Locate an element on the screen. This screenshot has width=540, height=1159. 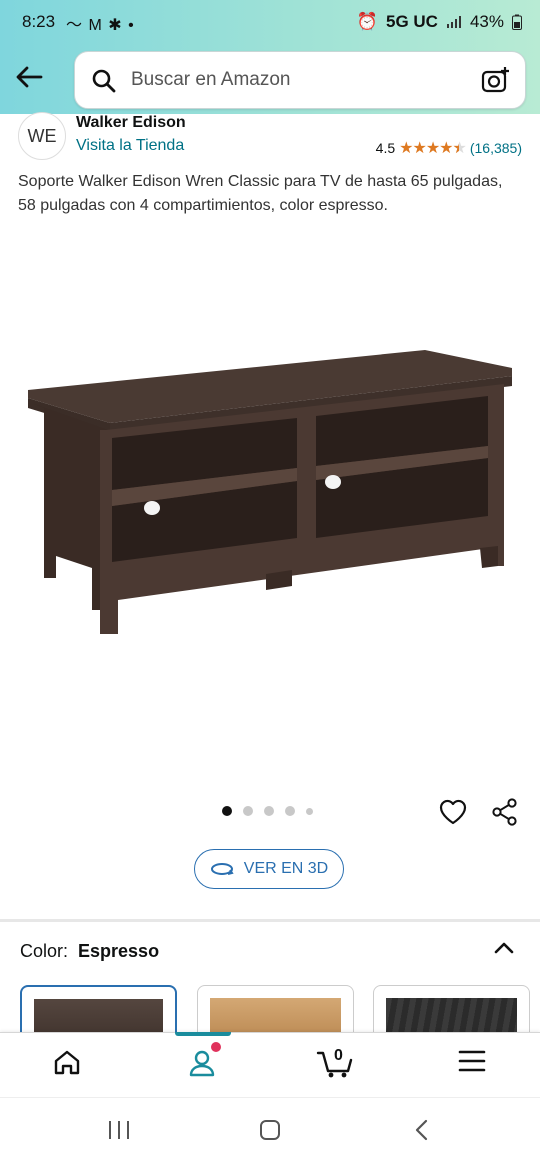
recent-apps-icon is located at coordinates (119, 1130).